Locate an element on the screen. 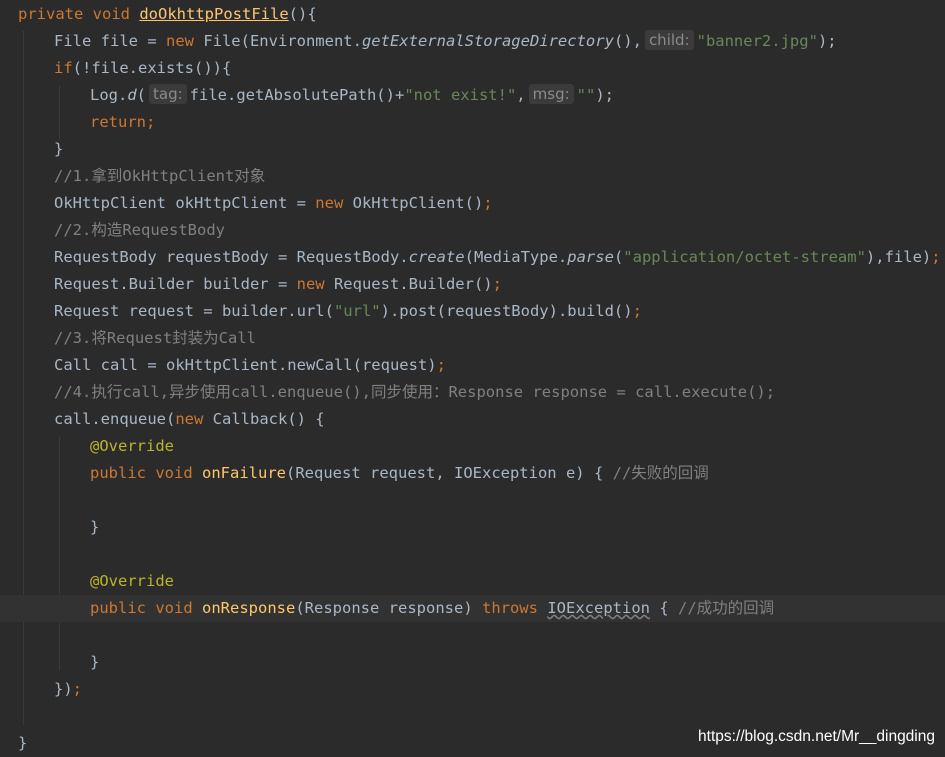 This screenshot has height=757, width=945. keyword: return is located at coordinates (118, 122).